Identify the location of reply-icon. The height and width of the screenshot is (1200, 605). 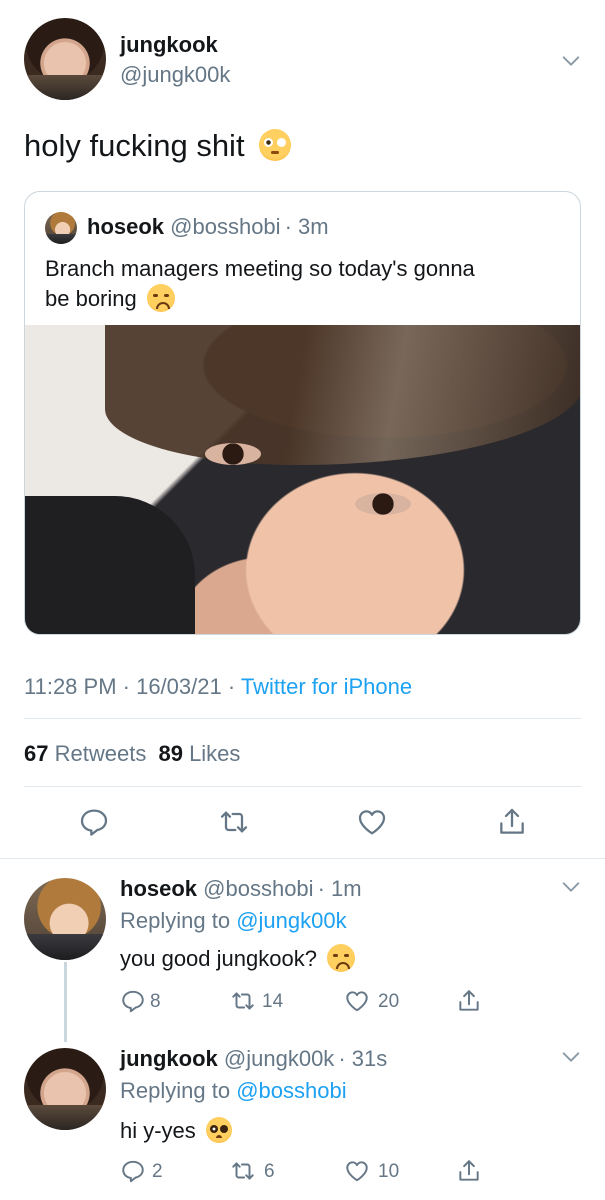
(94, 822).